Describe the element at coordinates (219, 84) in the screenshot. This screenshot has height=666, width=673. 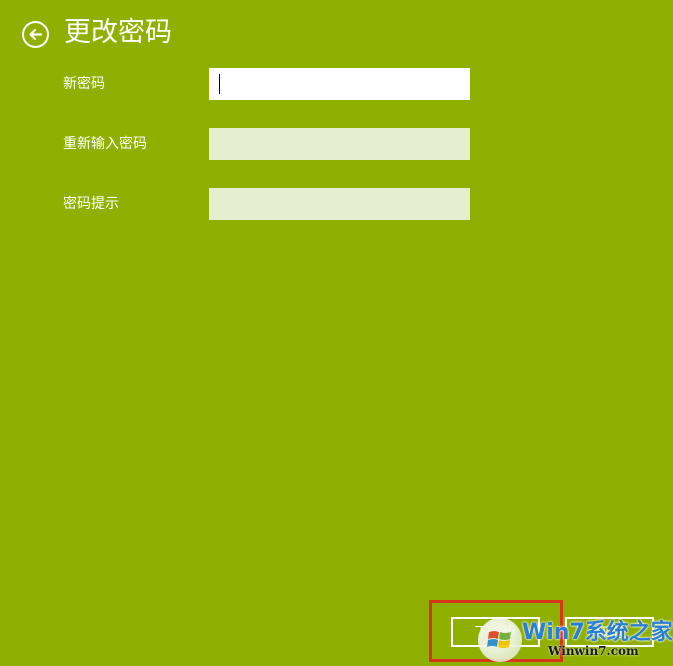
I see `text-caret` at that location.